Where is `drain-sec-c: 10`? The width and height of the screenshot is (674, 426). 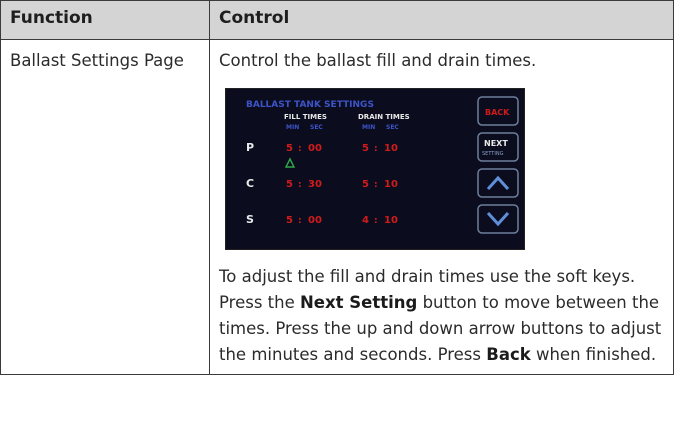
drain-sec-c: 10 is located at coordinates (391, 184).